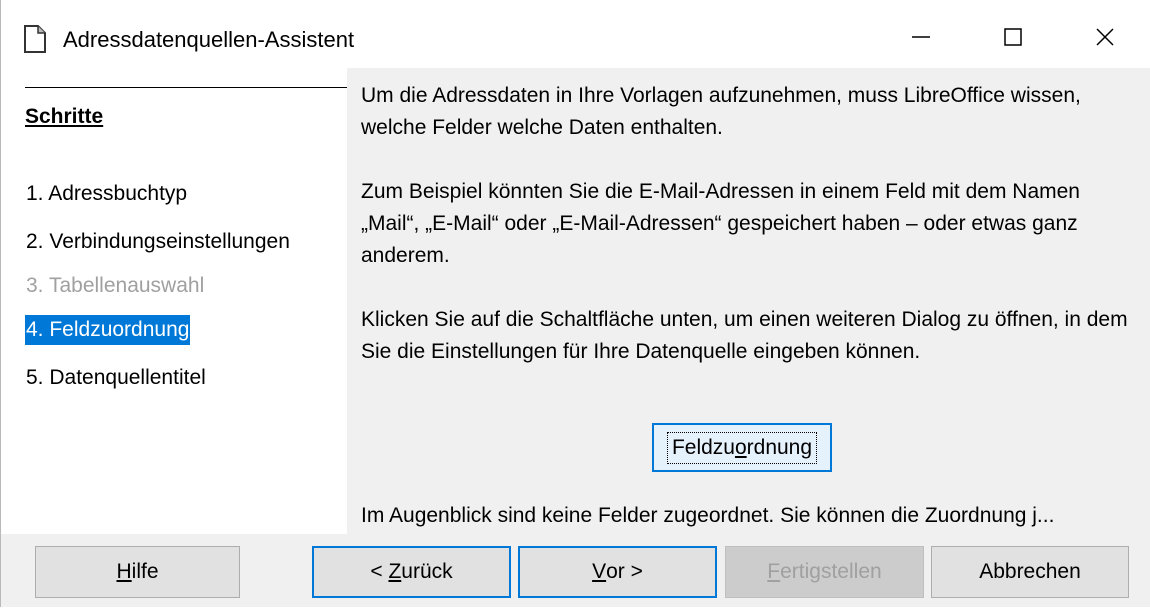 The width and height of the screenshot is (1150, 608). I want to click on step-field-mapping: 4. Feldzuordnung, so click(108, 330).